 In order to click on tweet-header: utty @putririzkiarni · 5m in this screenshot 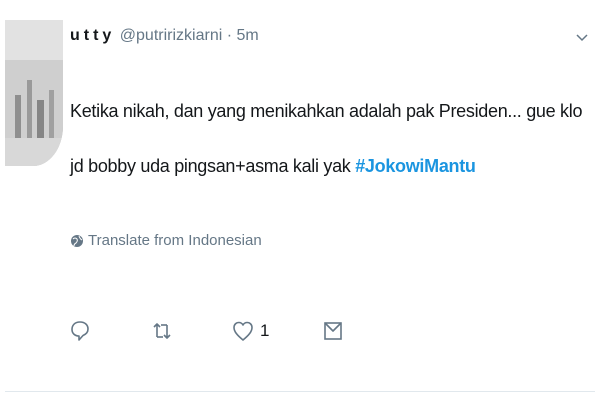, I will do `click(164, 36)`.